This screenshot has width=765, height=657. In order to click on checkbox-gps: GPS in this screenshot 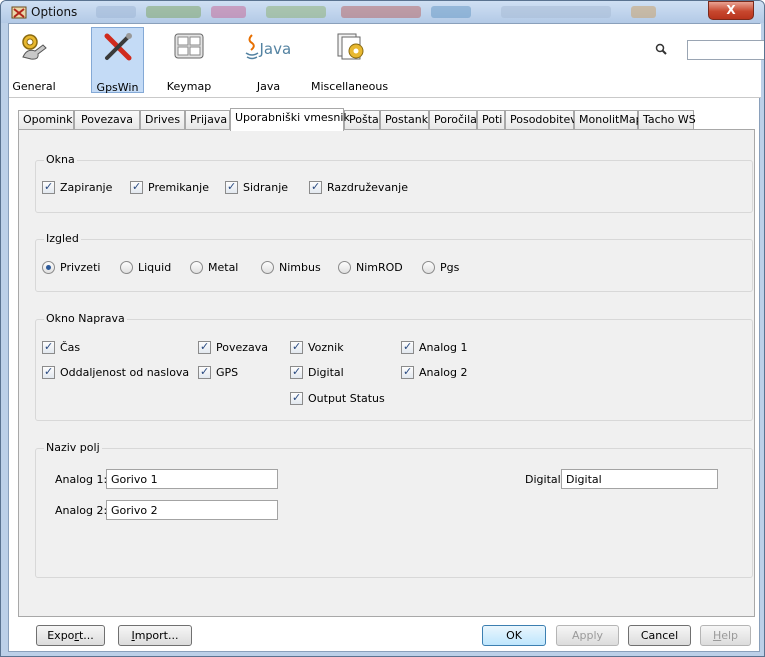, I will do `click(218, 372)`.